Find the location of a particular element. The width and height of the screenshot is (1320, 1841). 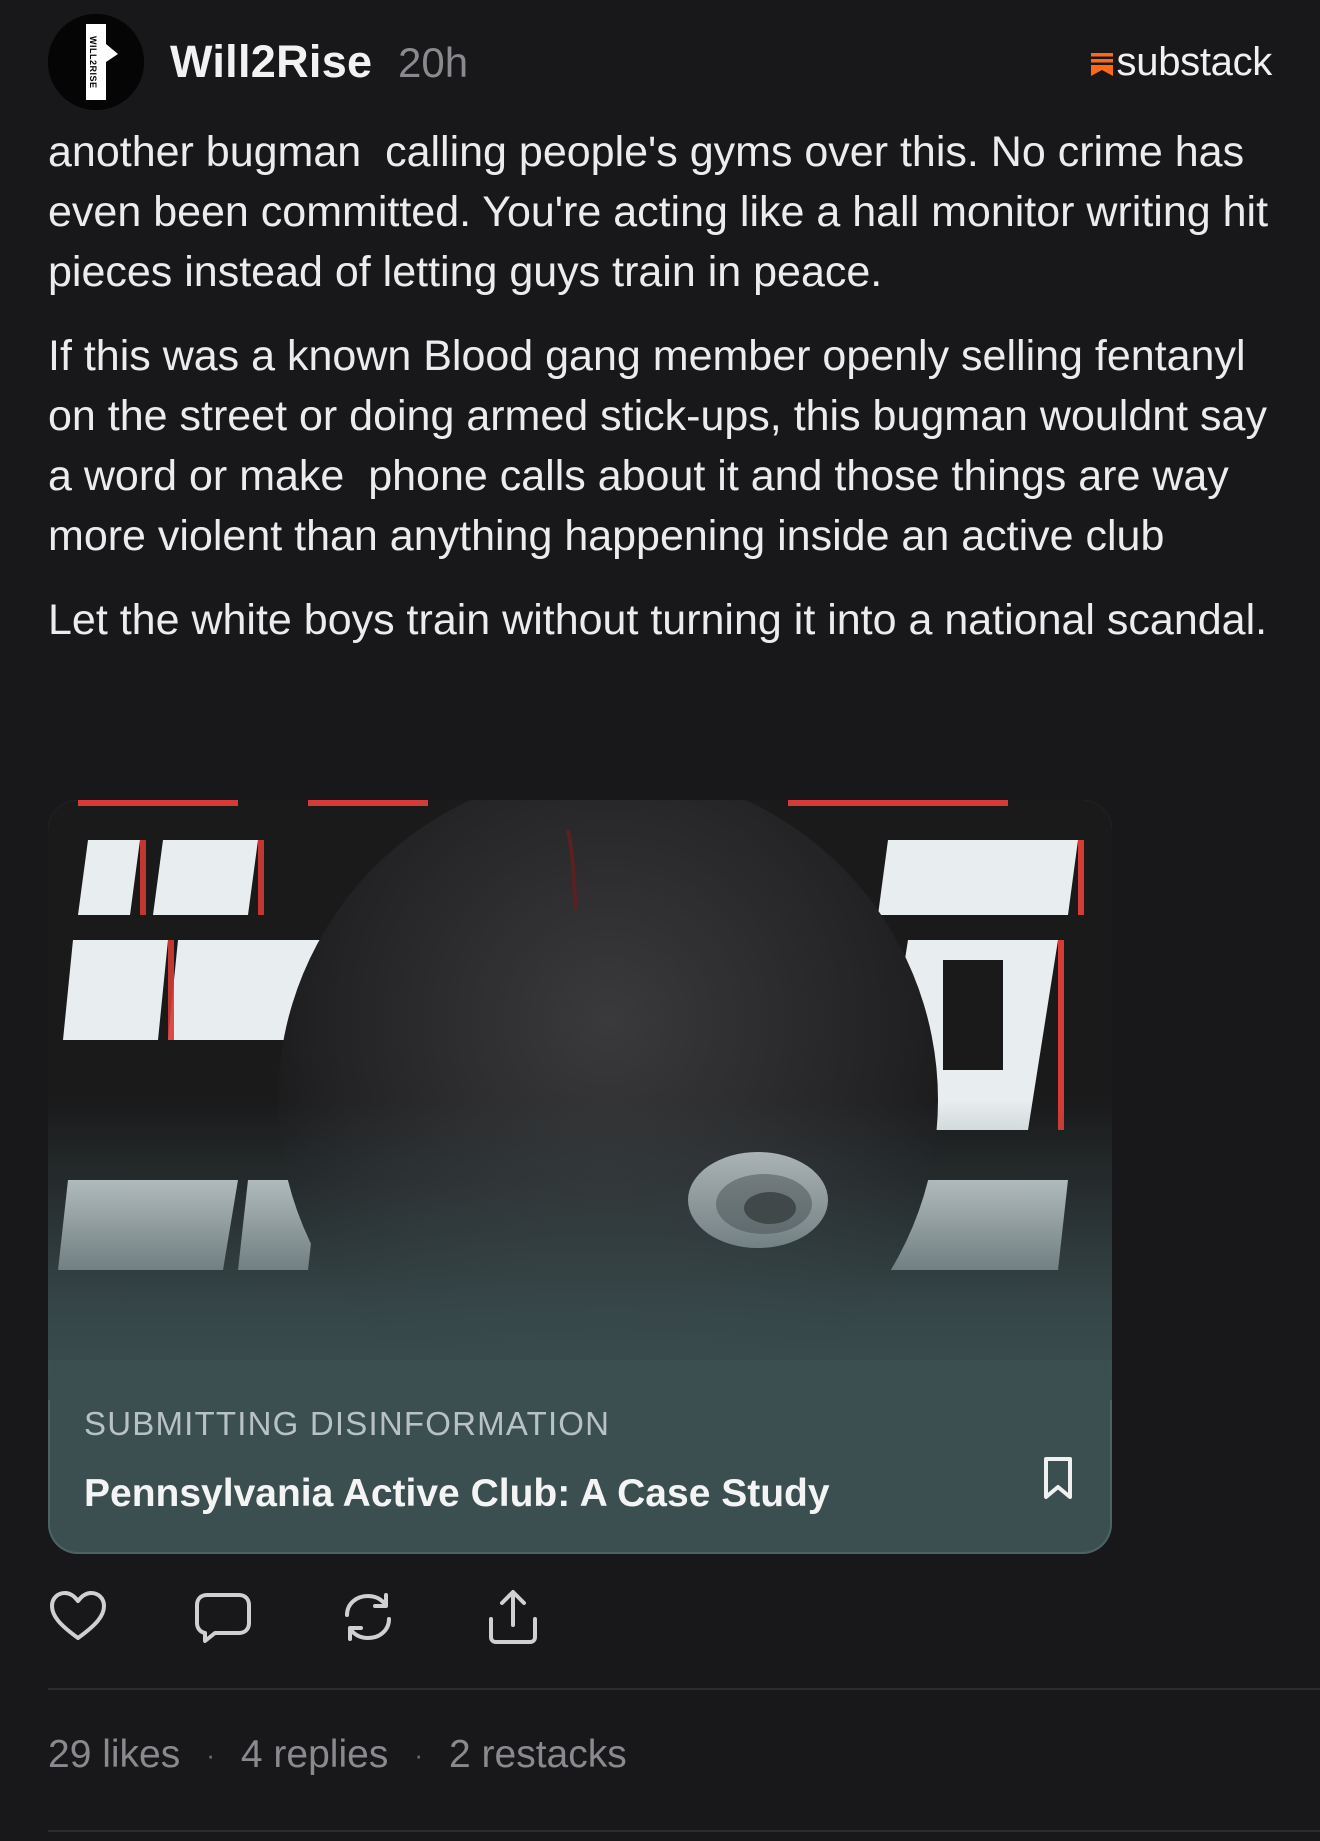

avatar-wordmark: WILL2RISE is located at coordinates (93, 62).